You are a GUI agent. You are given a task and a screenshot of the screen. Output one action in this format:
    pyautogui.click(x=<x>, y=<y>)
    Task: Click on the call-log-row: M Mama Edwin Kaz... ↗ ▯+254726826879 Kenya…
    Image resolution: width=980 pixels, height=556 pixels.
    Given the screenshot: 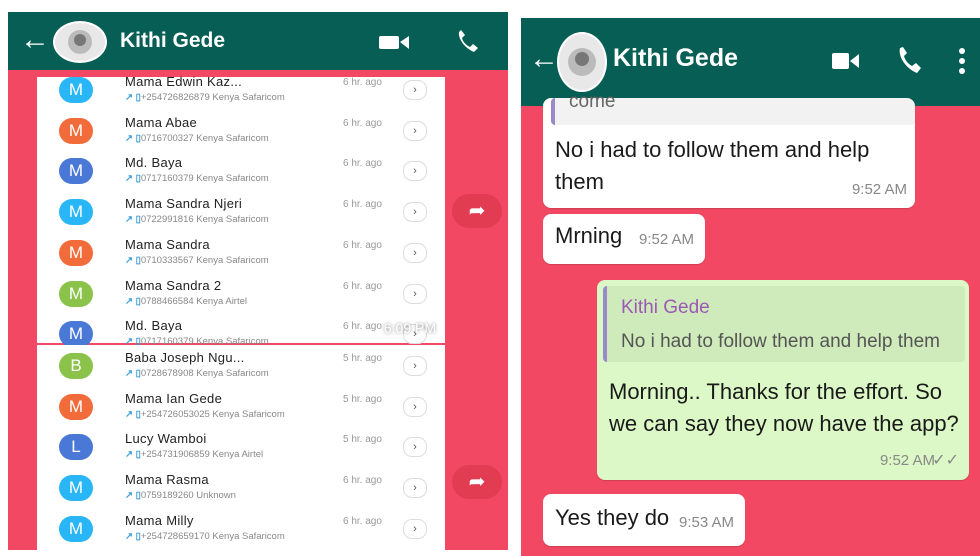 What is the action you would take?
    pyautogui.click(x=241, y=91)
    